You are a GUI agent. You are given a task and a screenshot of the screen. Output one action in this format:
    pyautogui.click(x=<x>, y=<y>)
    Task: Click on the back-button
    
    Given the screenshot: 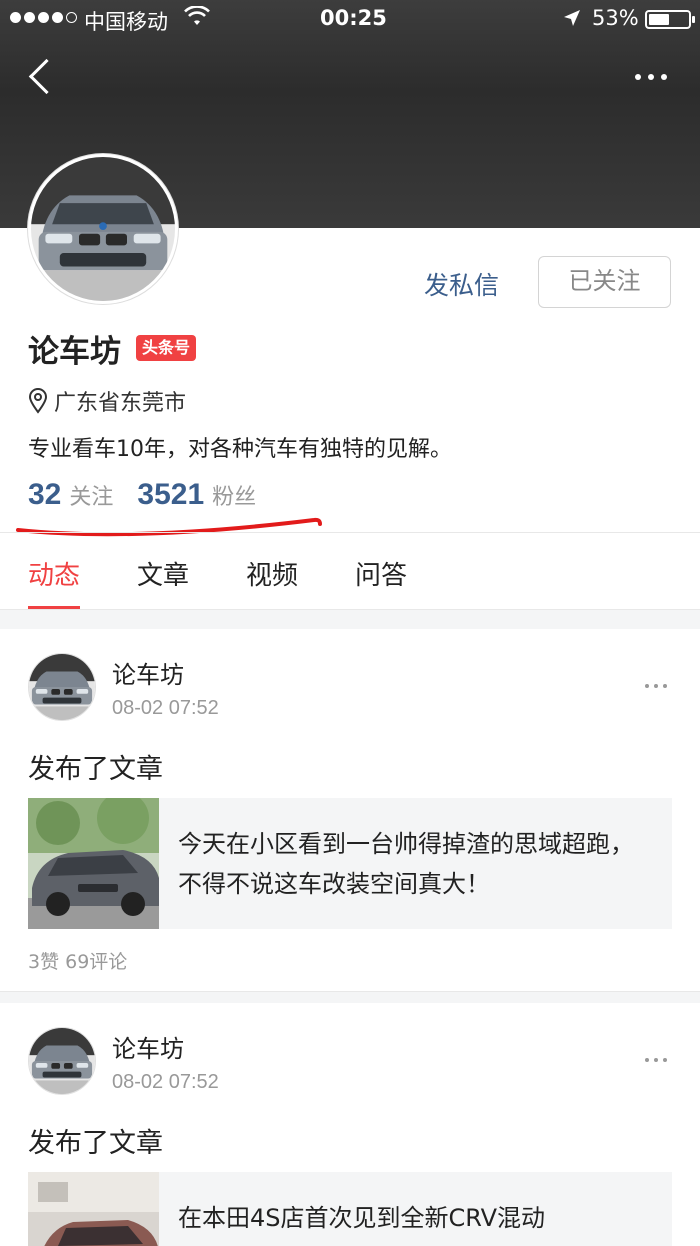 What is the action you would take?
    pyautogui.click(x=44, y=78)
    